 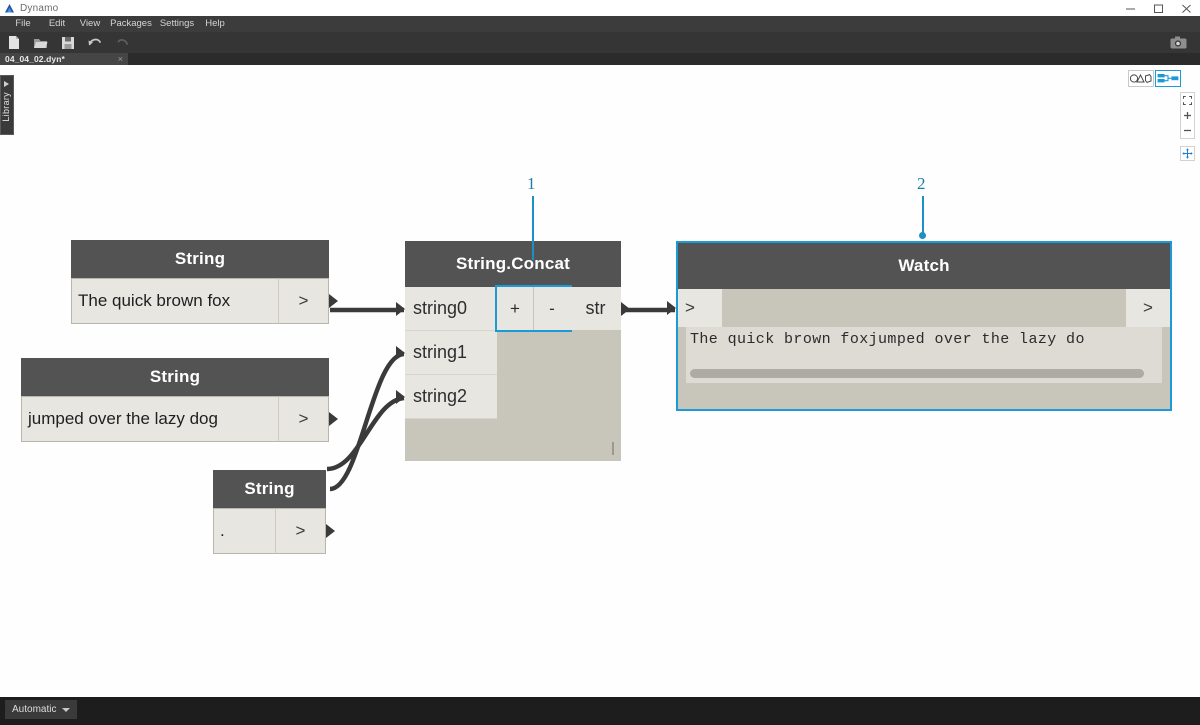 What do you see at coordinates (451, 309) in the screenshot?
I see `input-port-string0: string0` at bounding box center [451, 309].